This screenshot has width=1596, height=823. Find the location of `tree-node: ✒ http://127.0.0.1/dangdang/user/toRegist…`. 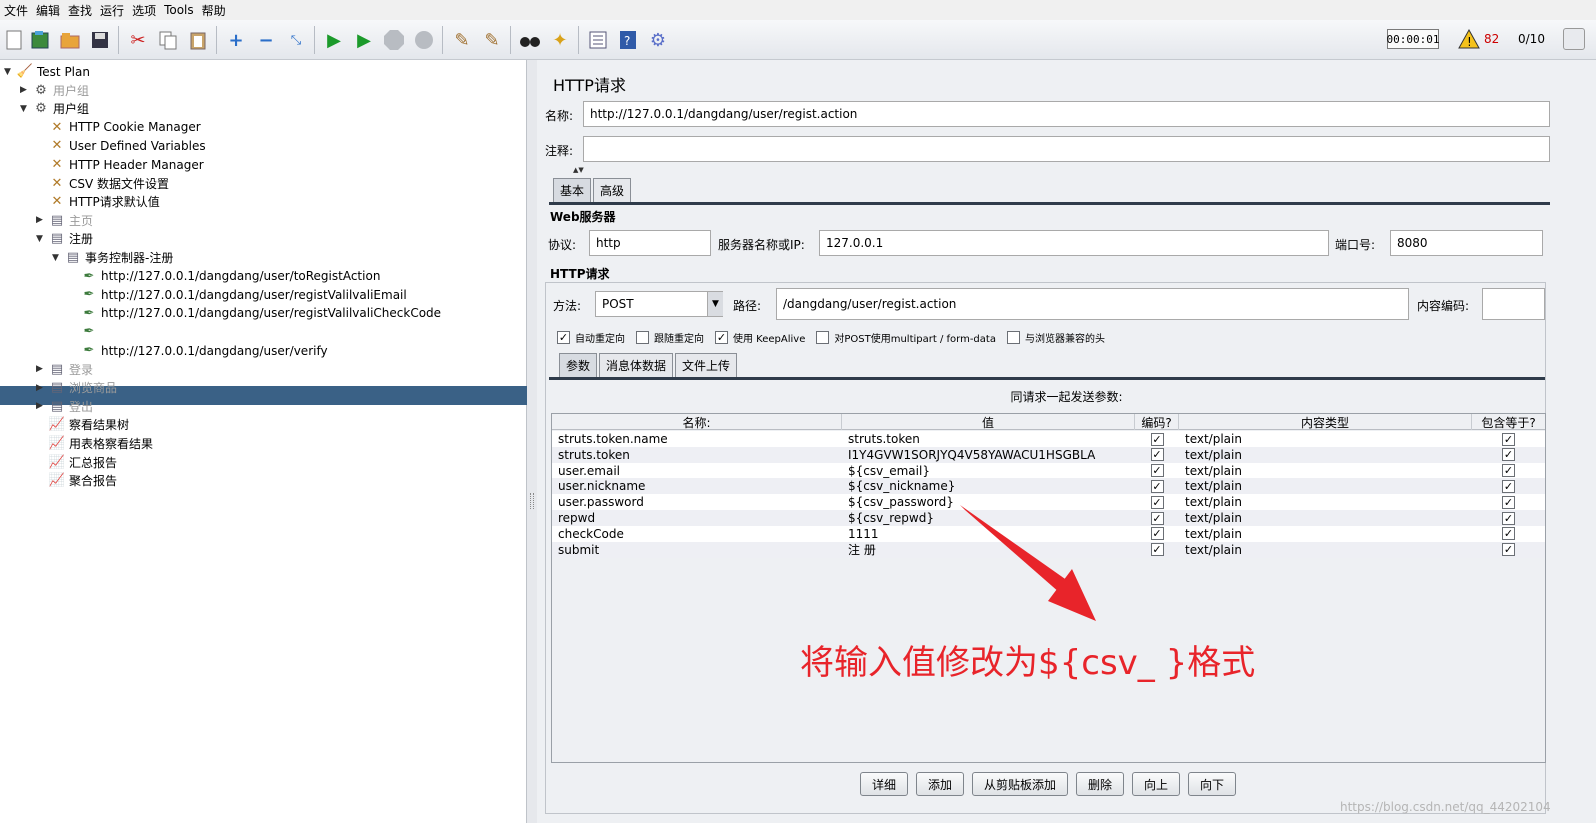

tree-node: ✒ http://127.0.0.1/dangdang/user/toRegist… is located at coordinates (224, 276).